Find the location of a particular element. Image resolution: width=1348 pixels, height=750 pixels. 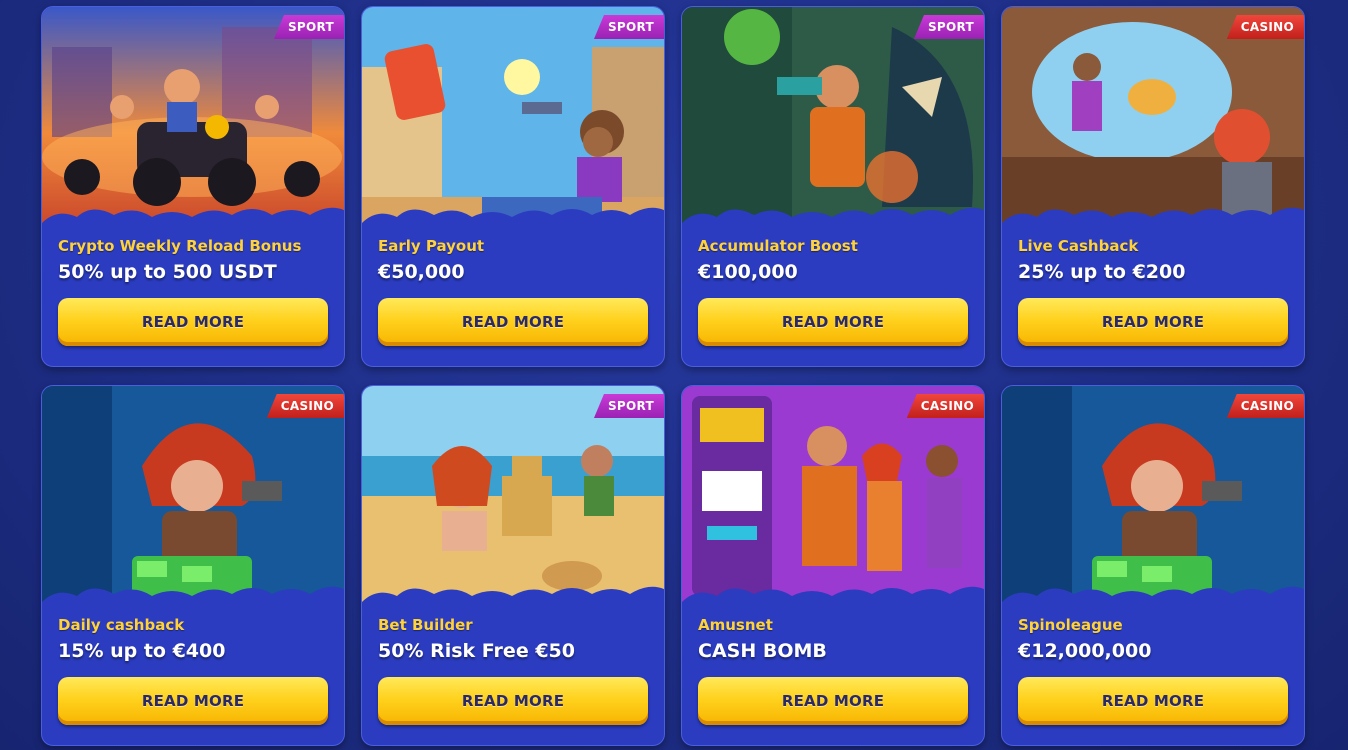

promo-card-spinoleague: CASINO Spinoleague €12,000,000 READ MORE is located at coordinates (1153, 565).